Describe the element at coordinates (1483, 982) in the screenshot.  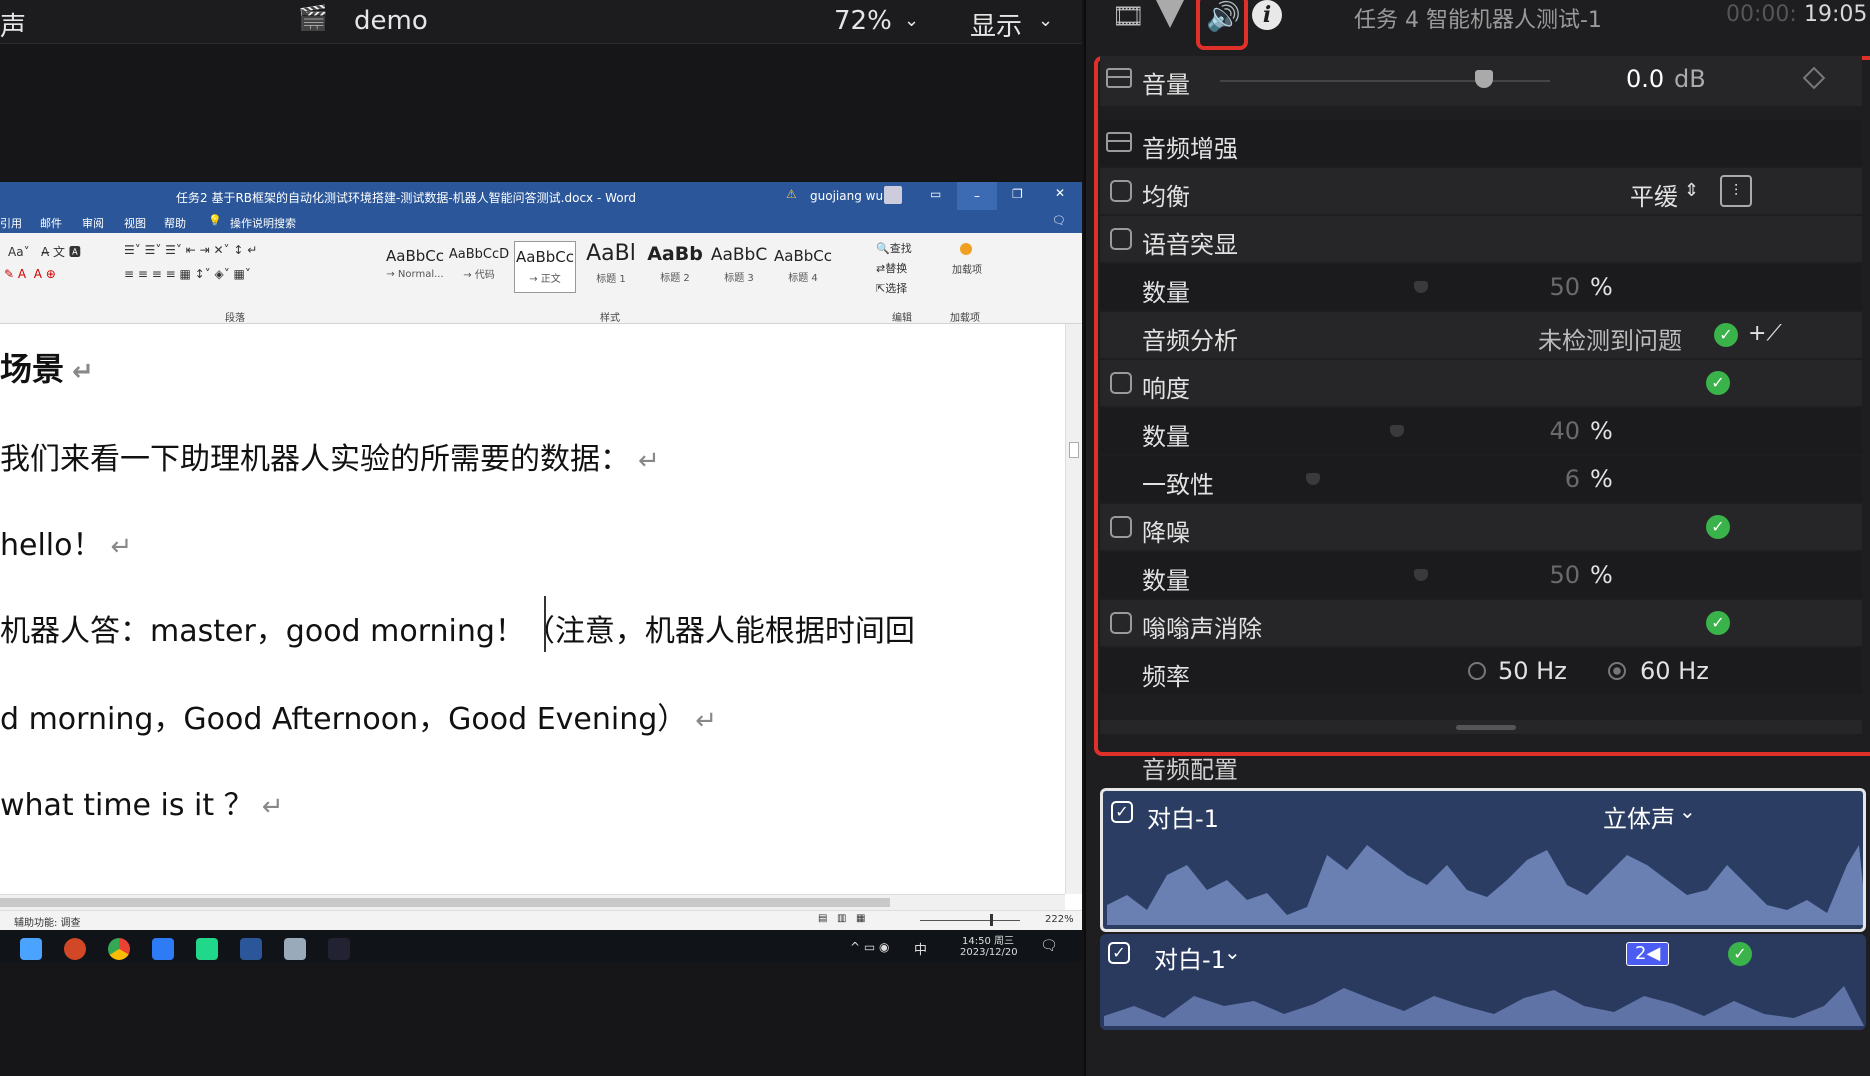
I see `clip-card-2: ✓ 对白-1 ⌄ 2◀ ✓` at that location.